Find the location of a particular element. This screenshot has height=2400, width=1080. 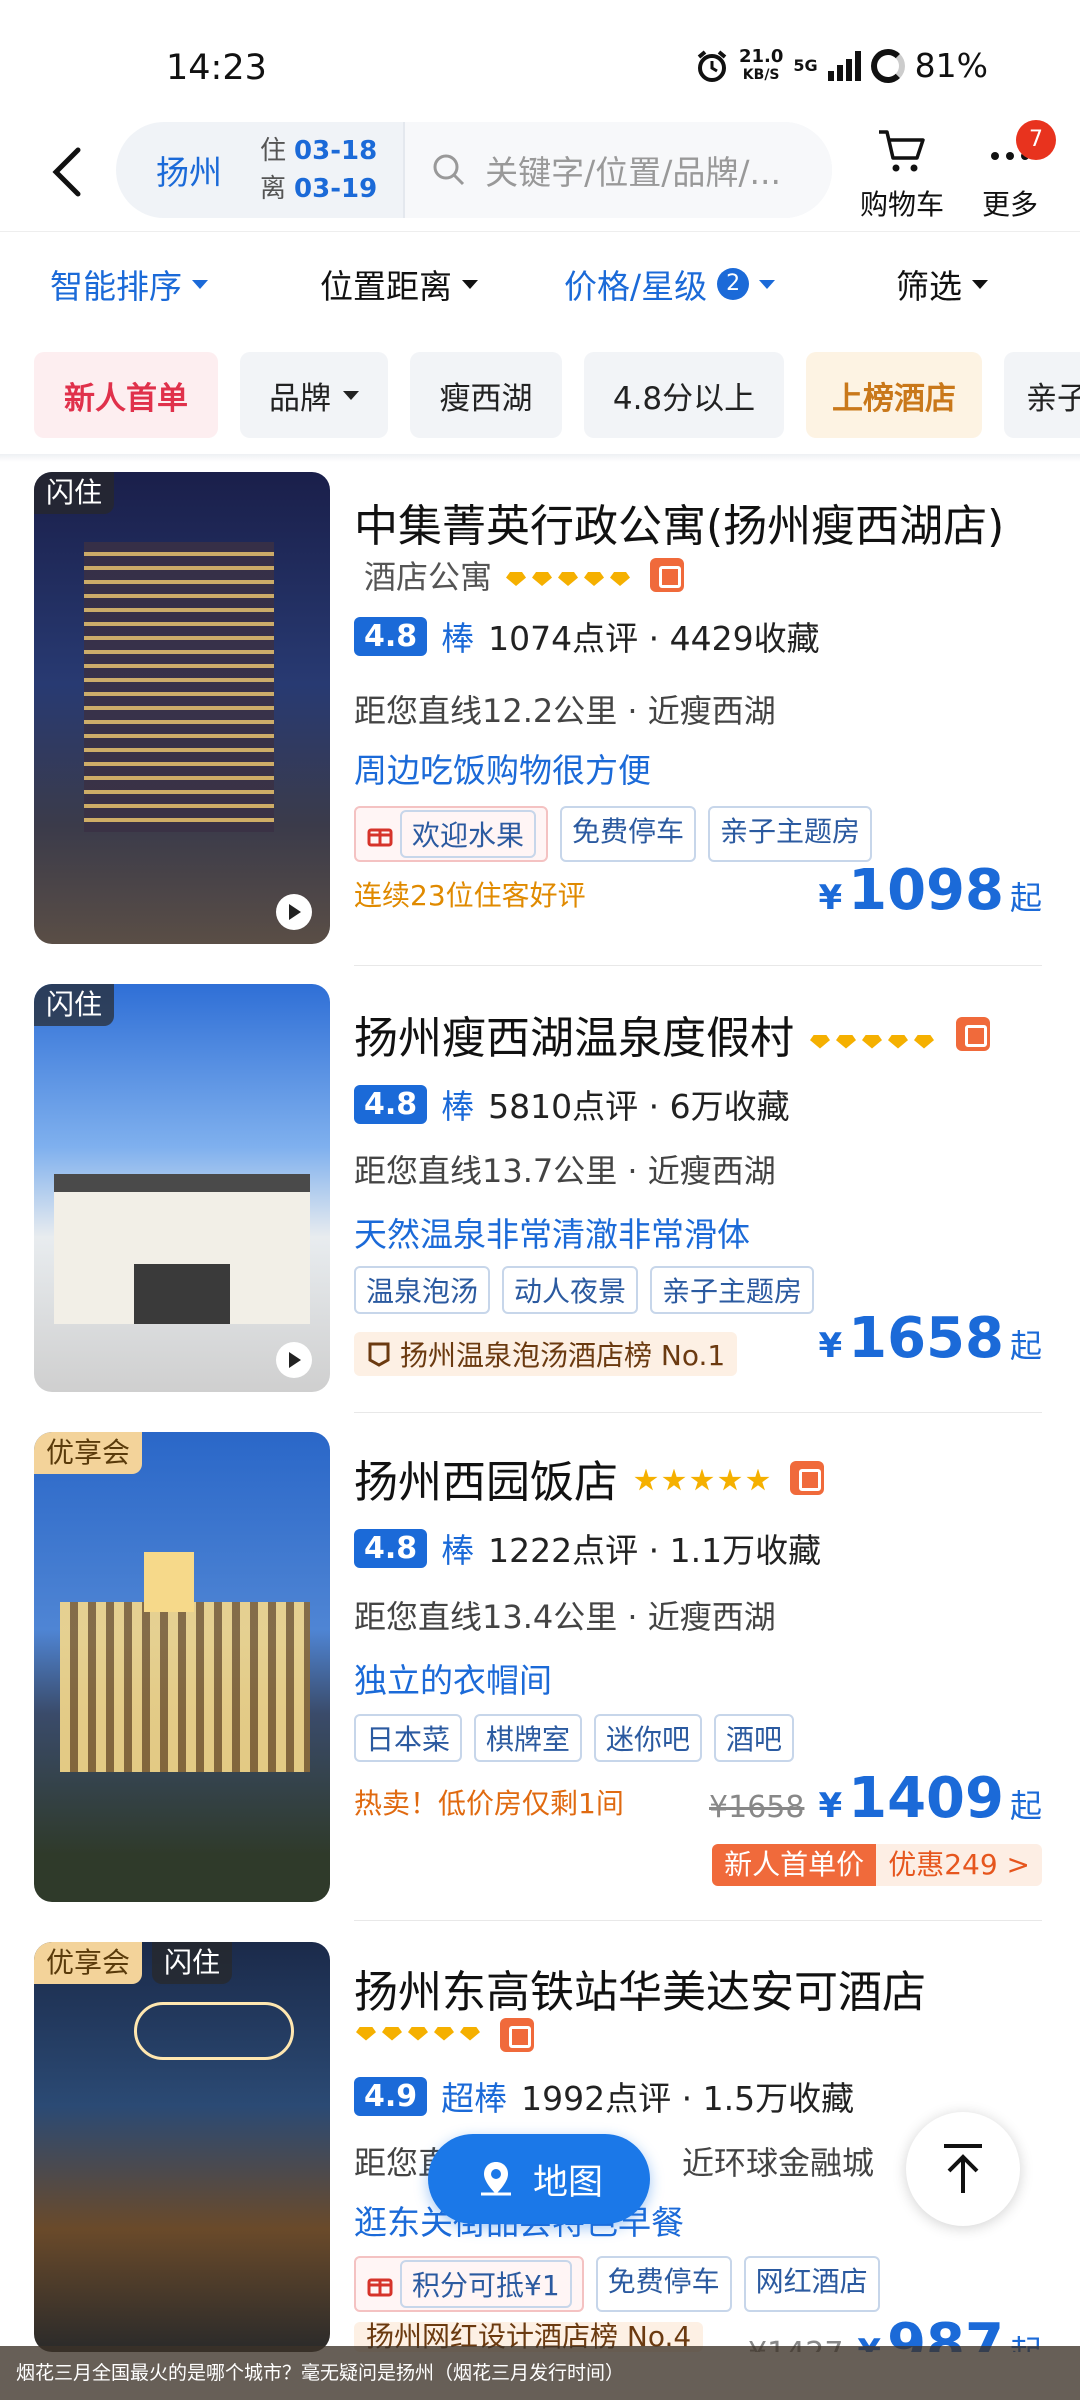

caption-overlay: 烟花三月全国最火的是哪个城市？毫无疑问是扬州（烟花三月发行时间） is located at coordinates (540, 2373).